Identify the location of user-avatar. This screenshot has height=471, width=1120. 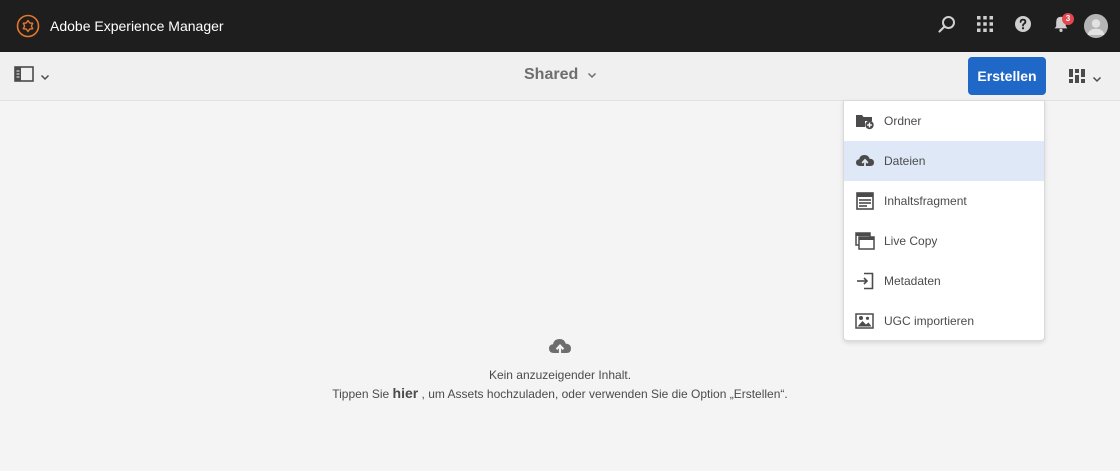
(1096, 26).